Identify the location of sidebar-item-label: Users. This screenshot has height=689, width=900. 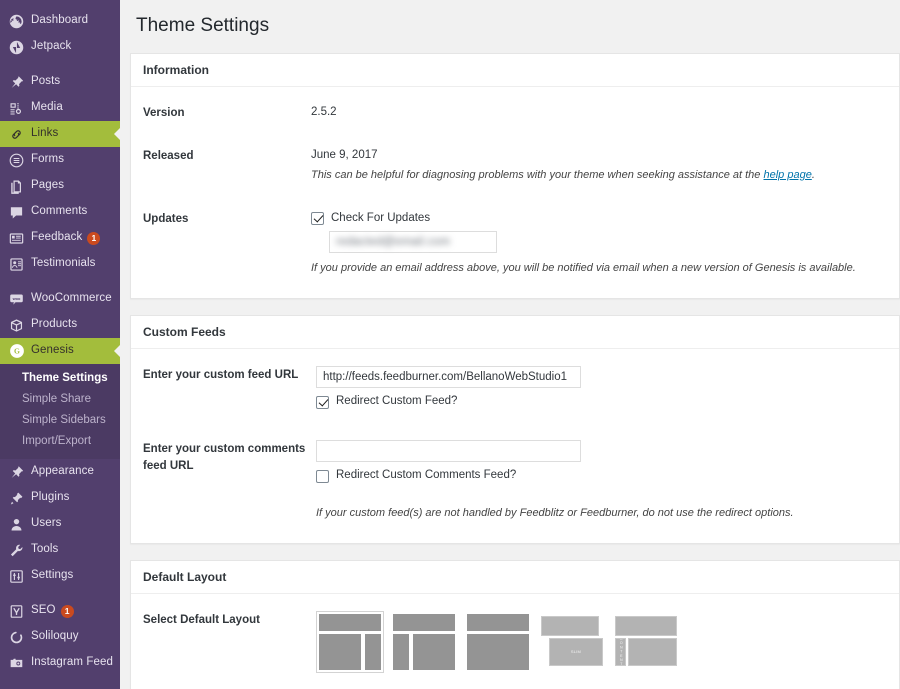
(46, 523).